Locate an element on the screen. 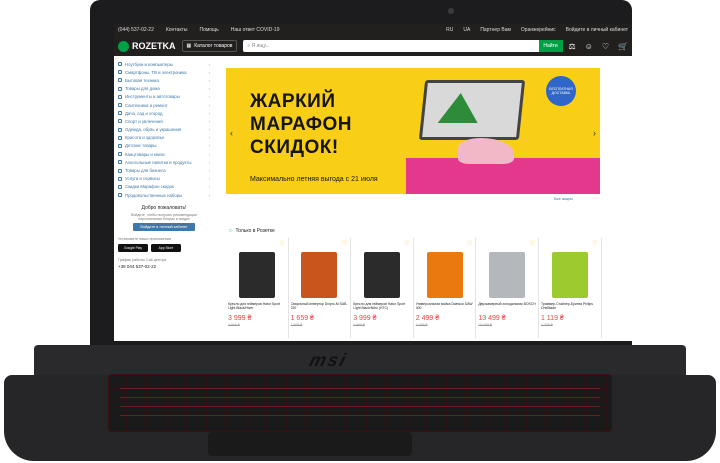 Image resolution: width=720 pixels, height=463 pixels. sidebar-item: Сантехника и ремонт › is located at coordinates (164, 105).